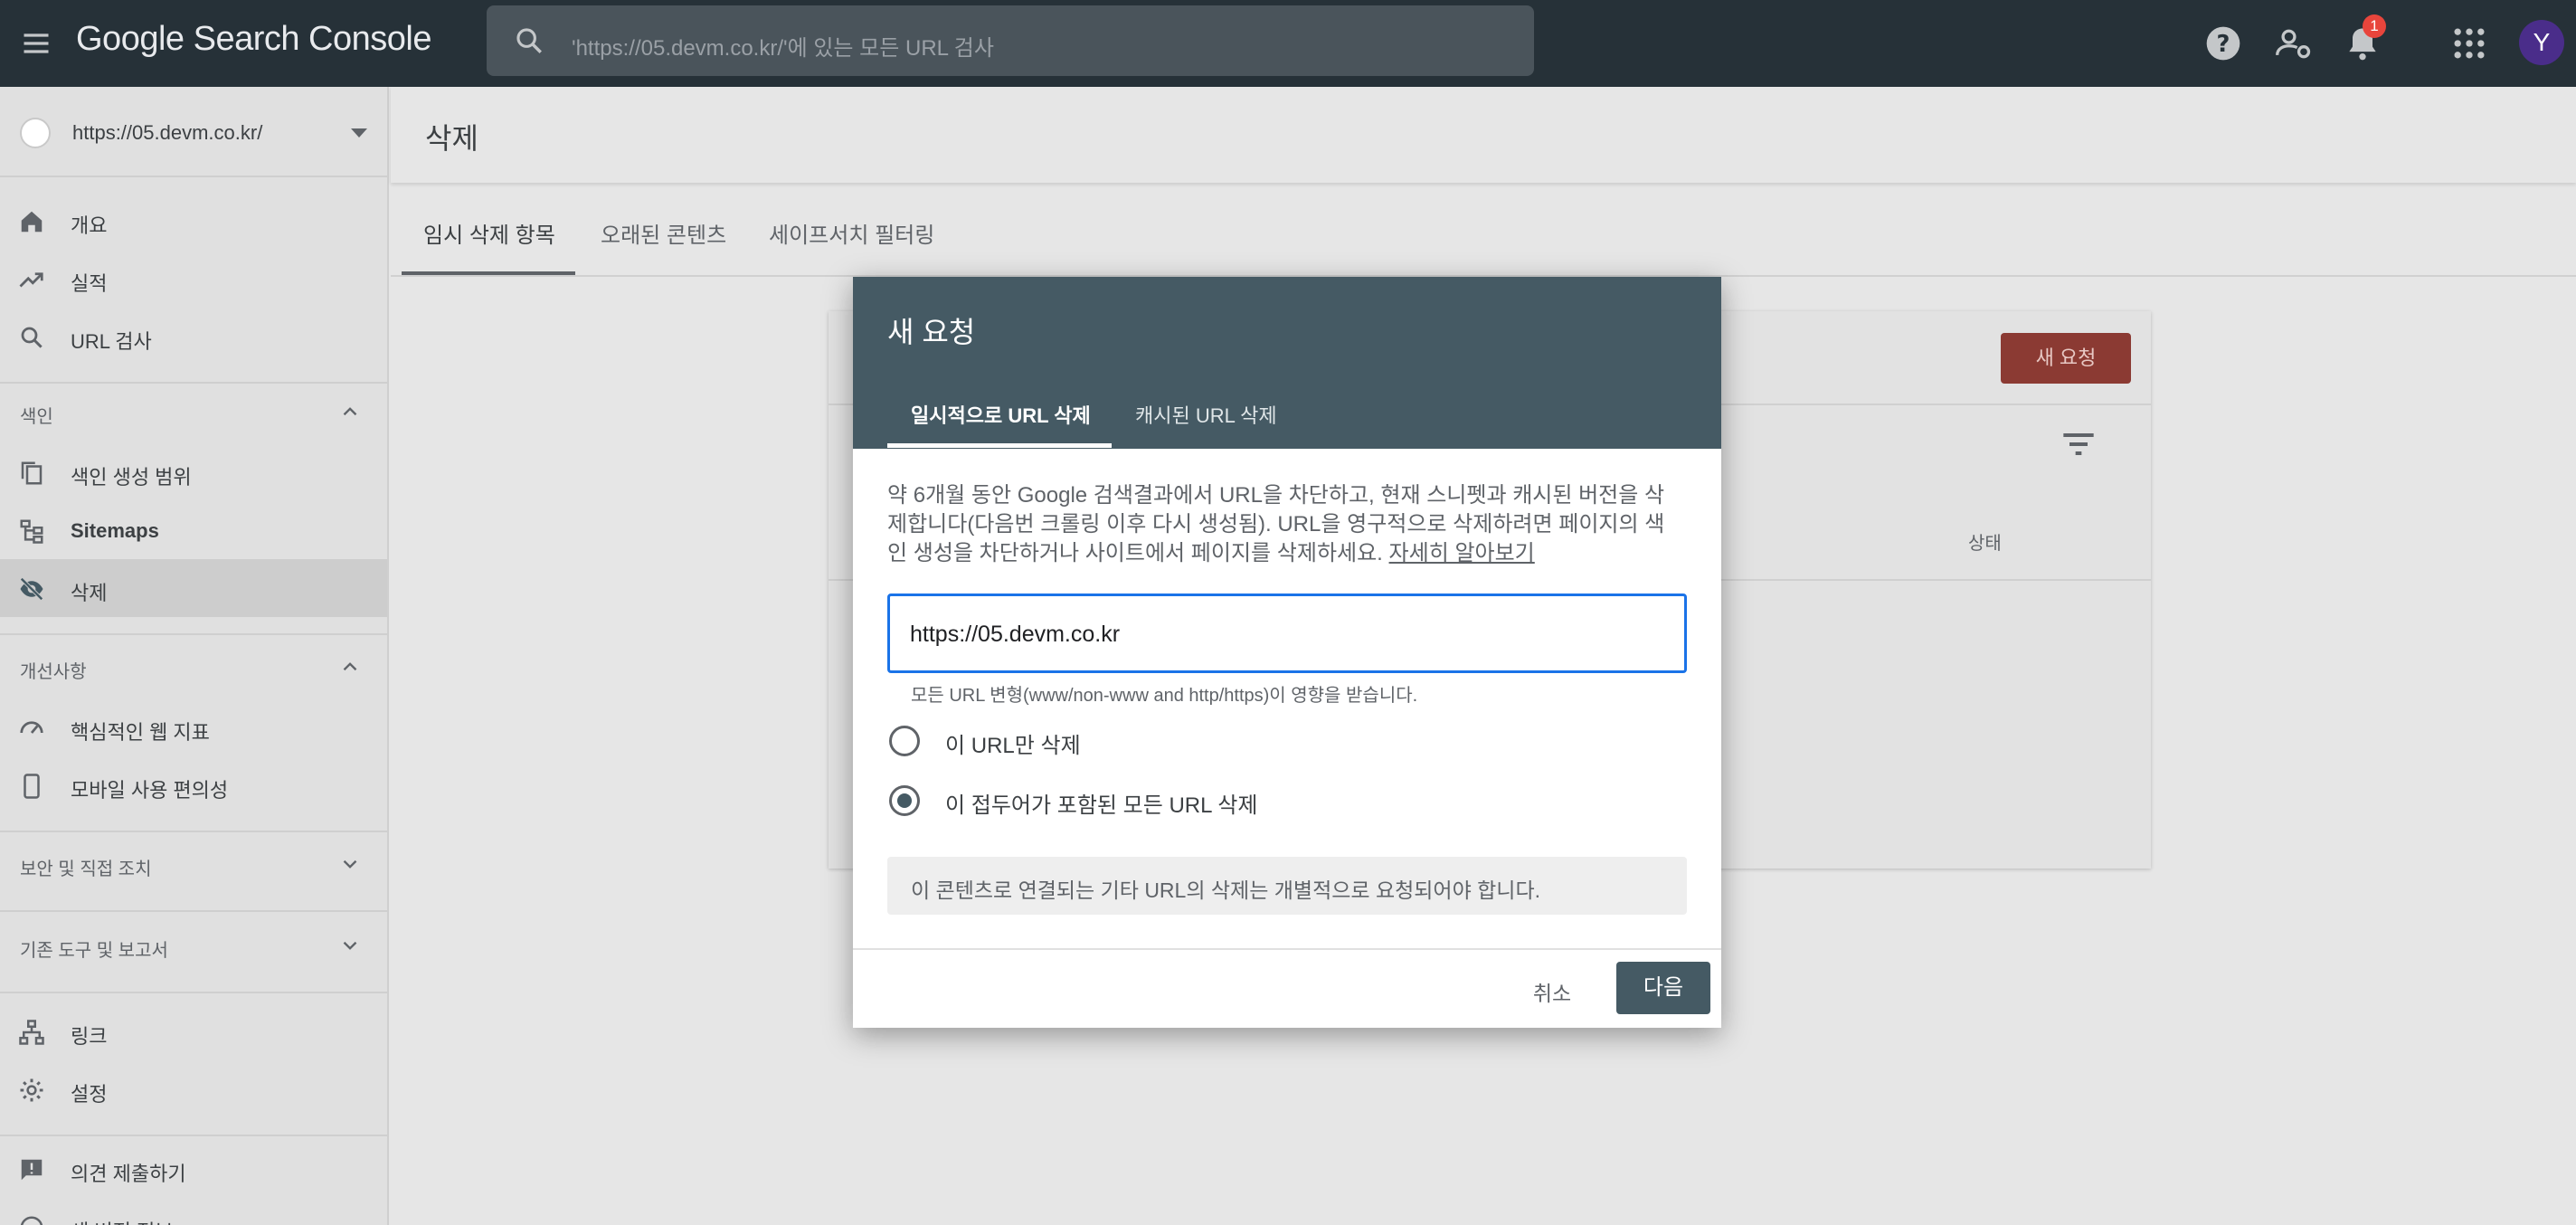  Describe the element at coordinates (1226, 890) in the screenshot. I see `note-text: 이 콘텐츠로 연결되는 기타 URL의 삭제는 개별적으로 요청되어야 합니다.` at that location.